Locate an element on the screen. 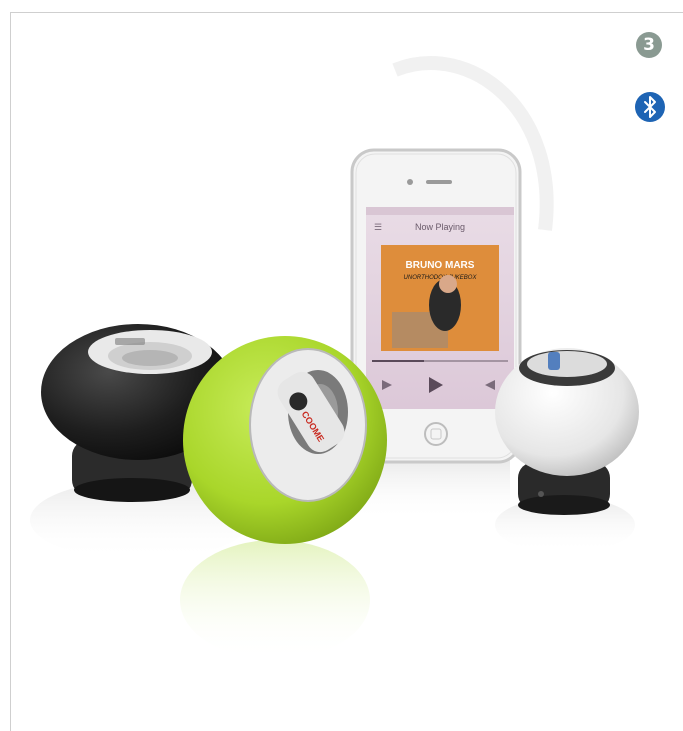 This screenshot has height=731, width=683. now-playing-title: Now Playing is located at coordinates (440, 227).